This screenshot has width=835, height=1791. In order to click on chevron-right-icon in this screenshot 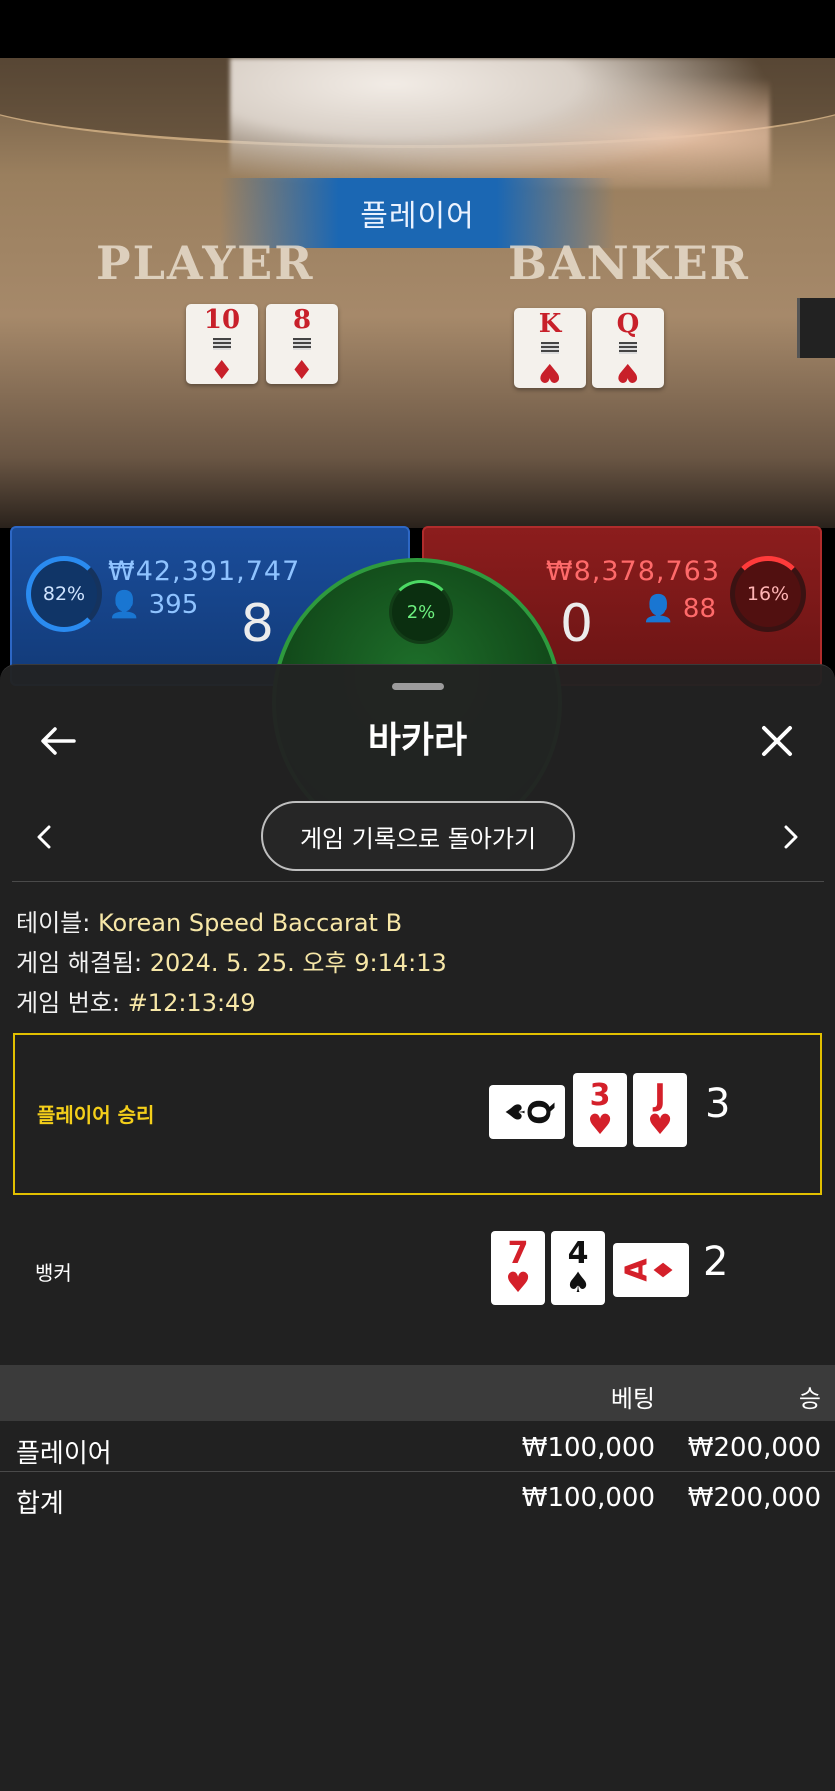, I will do `click(791, 837)`.